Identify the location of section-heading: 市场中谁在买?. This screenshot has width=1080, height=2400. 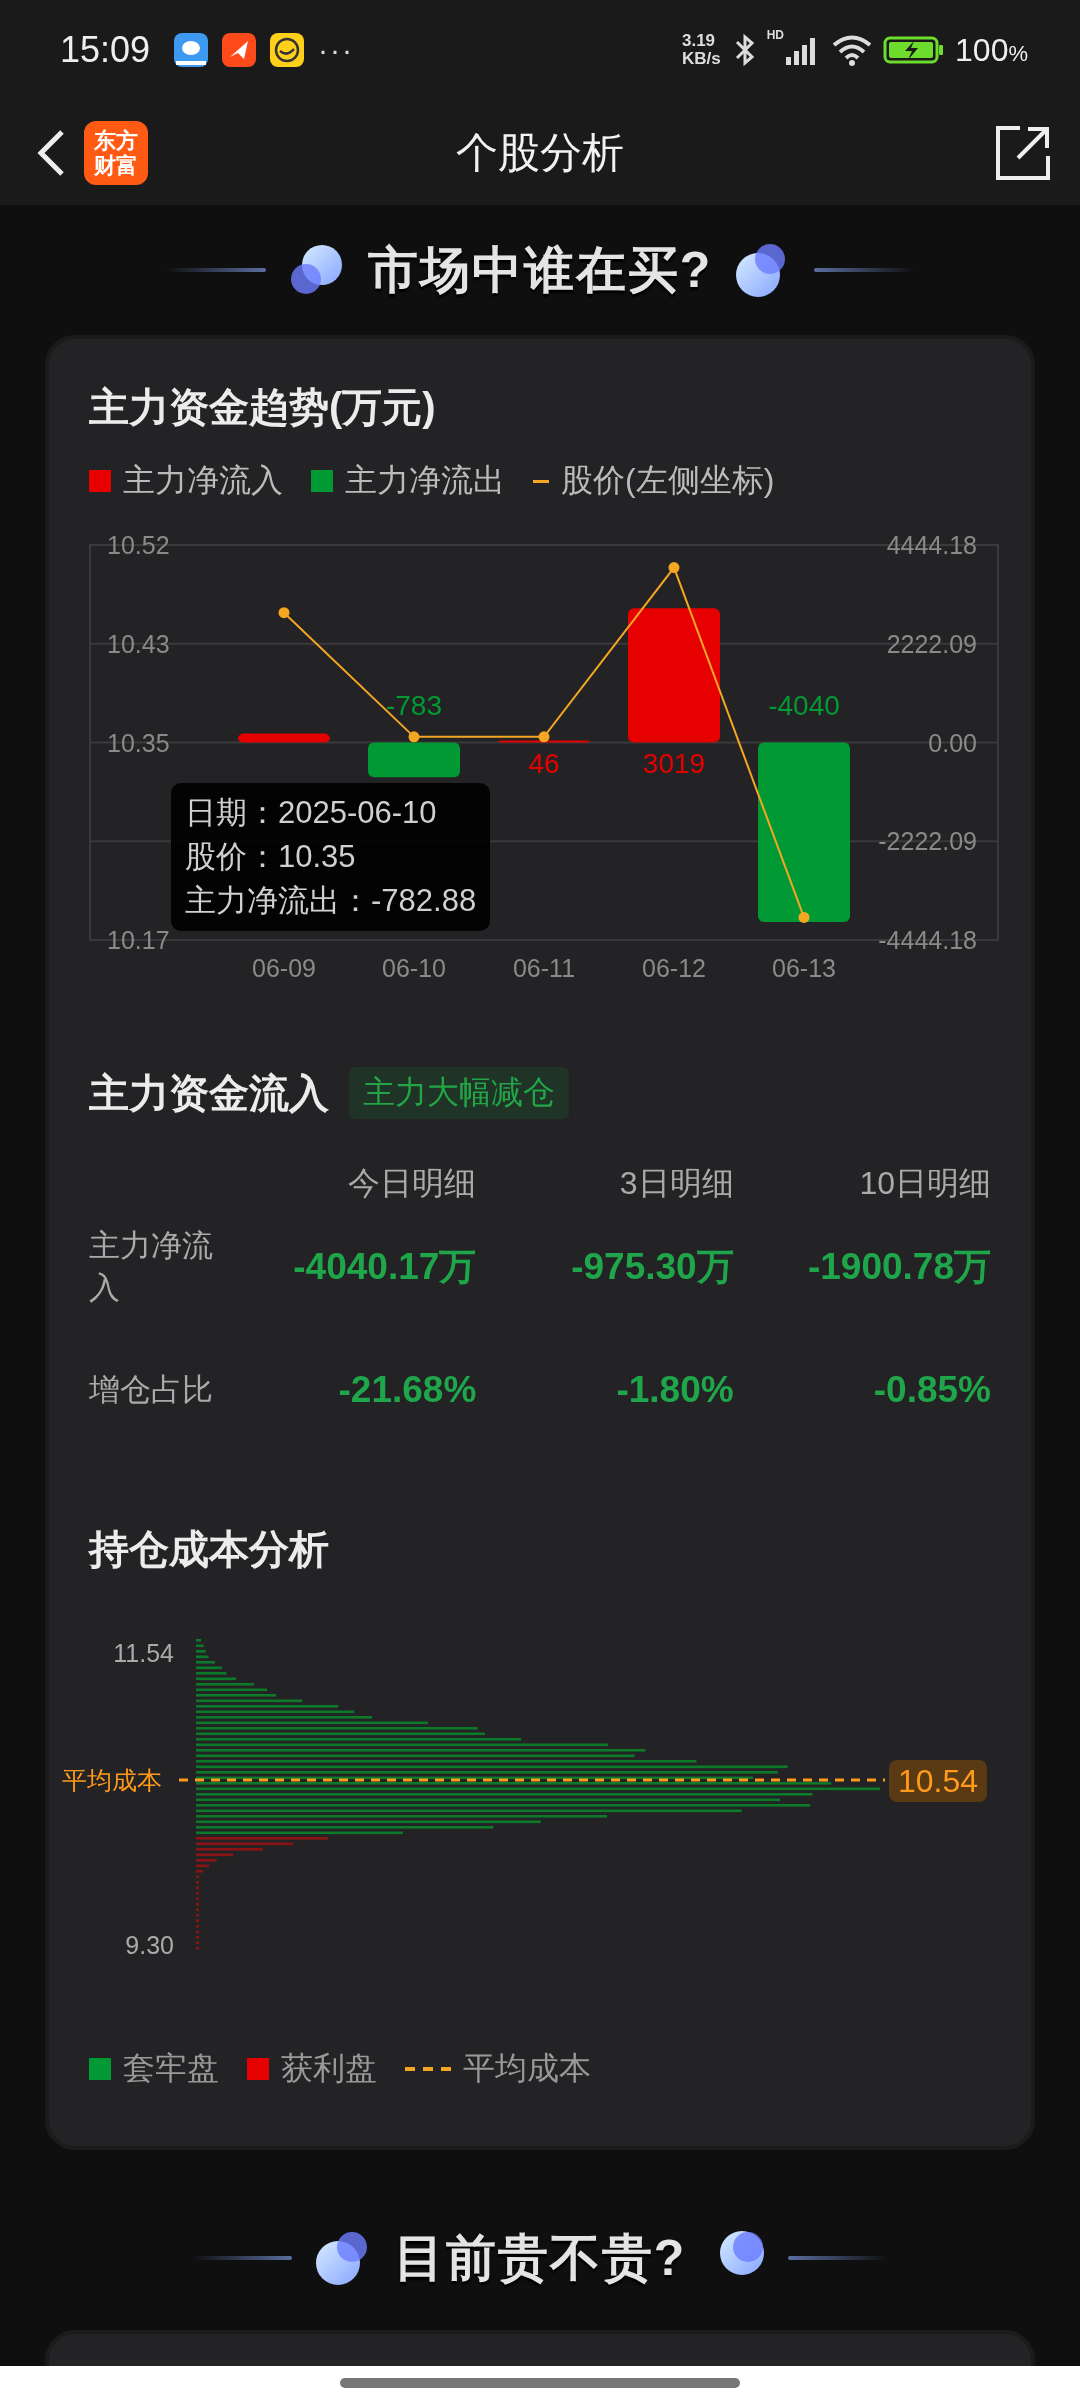
(540, 270).